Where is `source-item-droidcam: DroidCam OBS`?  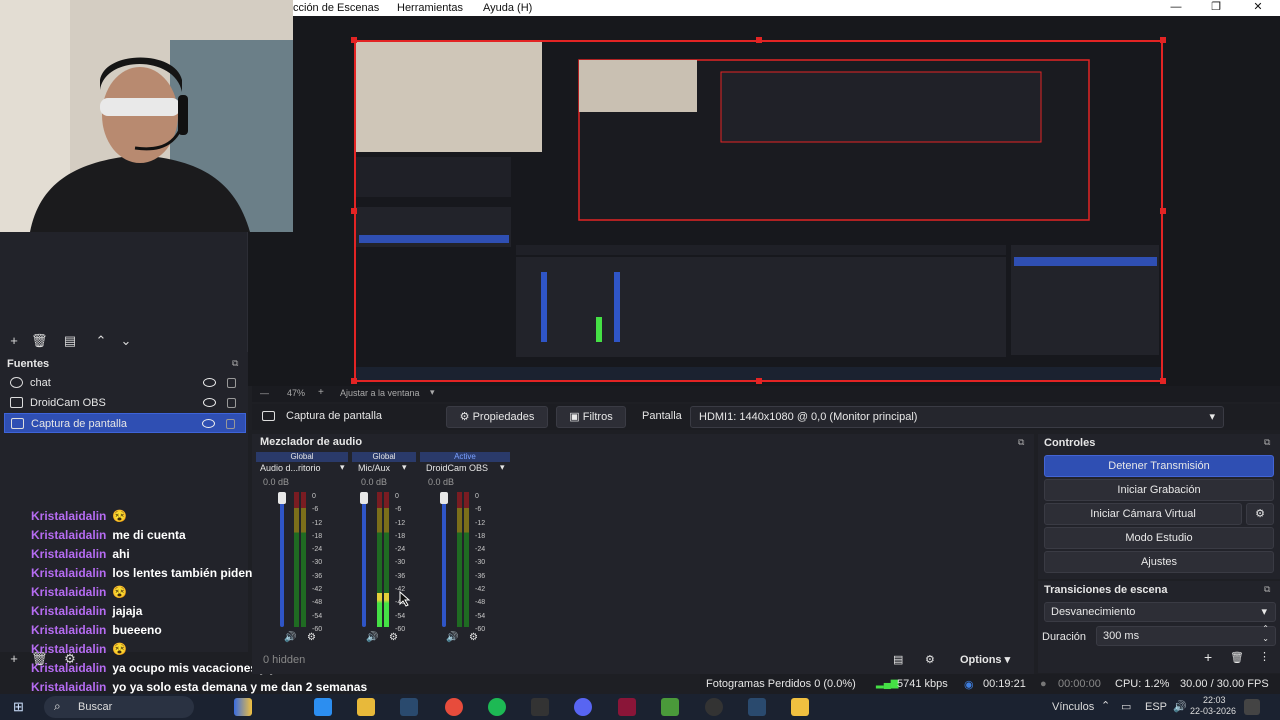 source-item-droidcam: DroidCam OBS is located at coordinates (125, 403).